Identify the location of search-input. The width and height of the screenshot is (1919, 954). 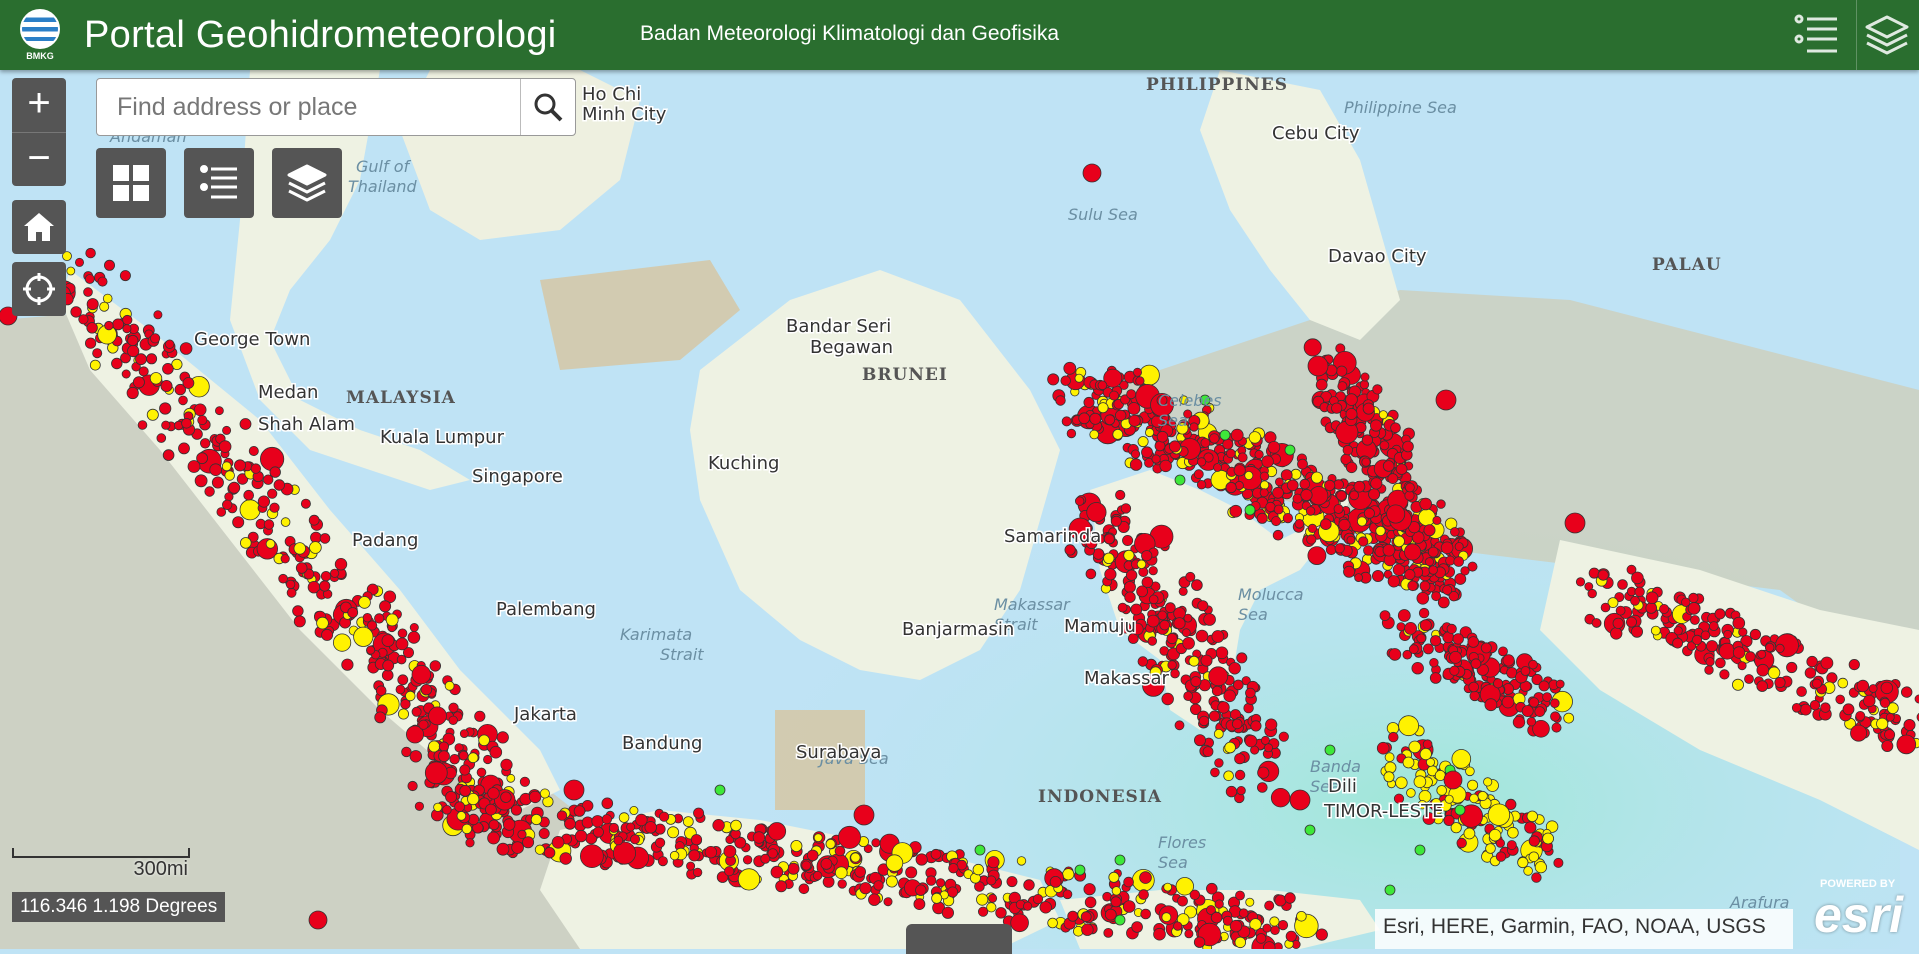
(309, 107).